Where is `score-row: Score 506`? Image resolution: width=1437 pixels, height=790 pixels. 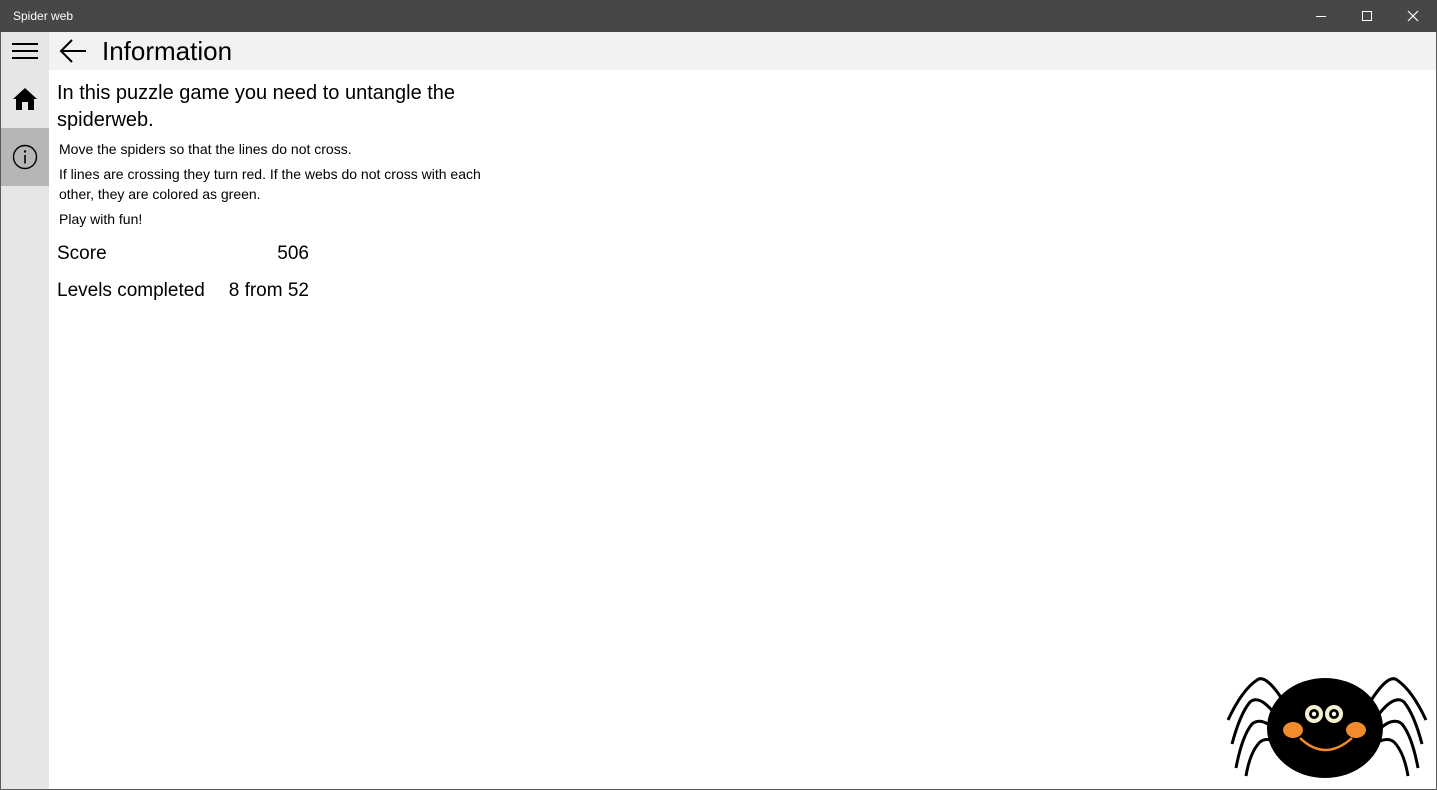
score-row: Score 506 is located at coordinates (183, 259).